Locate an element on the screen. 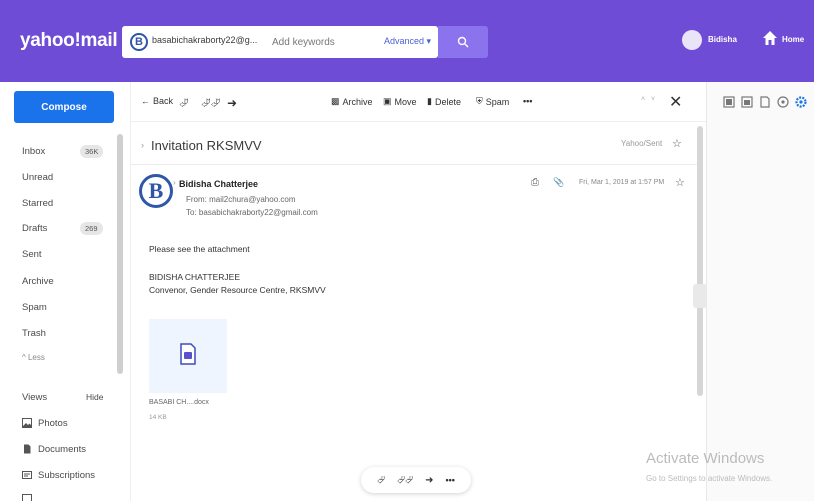  advanced-search-link: Advanced ▾ is located at coordinates (407, 41).